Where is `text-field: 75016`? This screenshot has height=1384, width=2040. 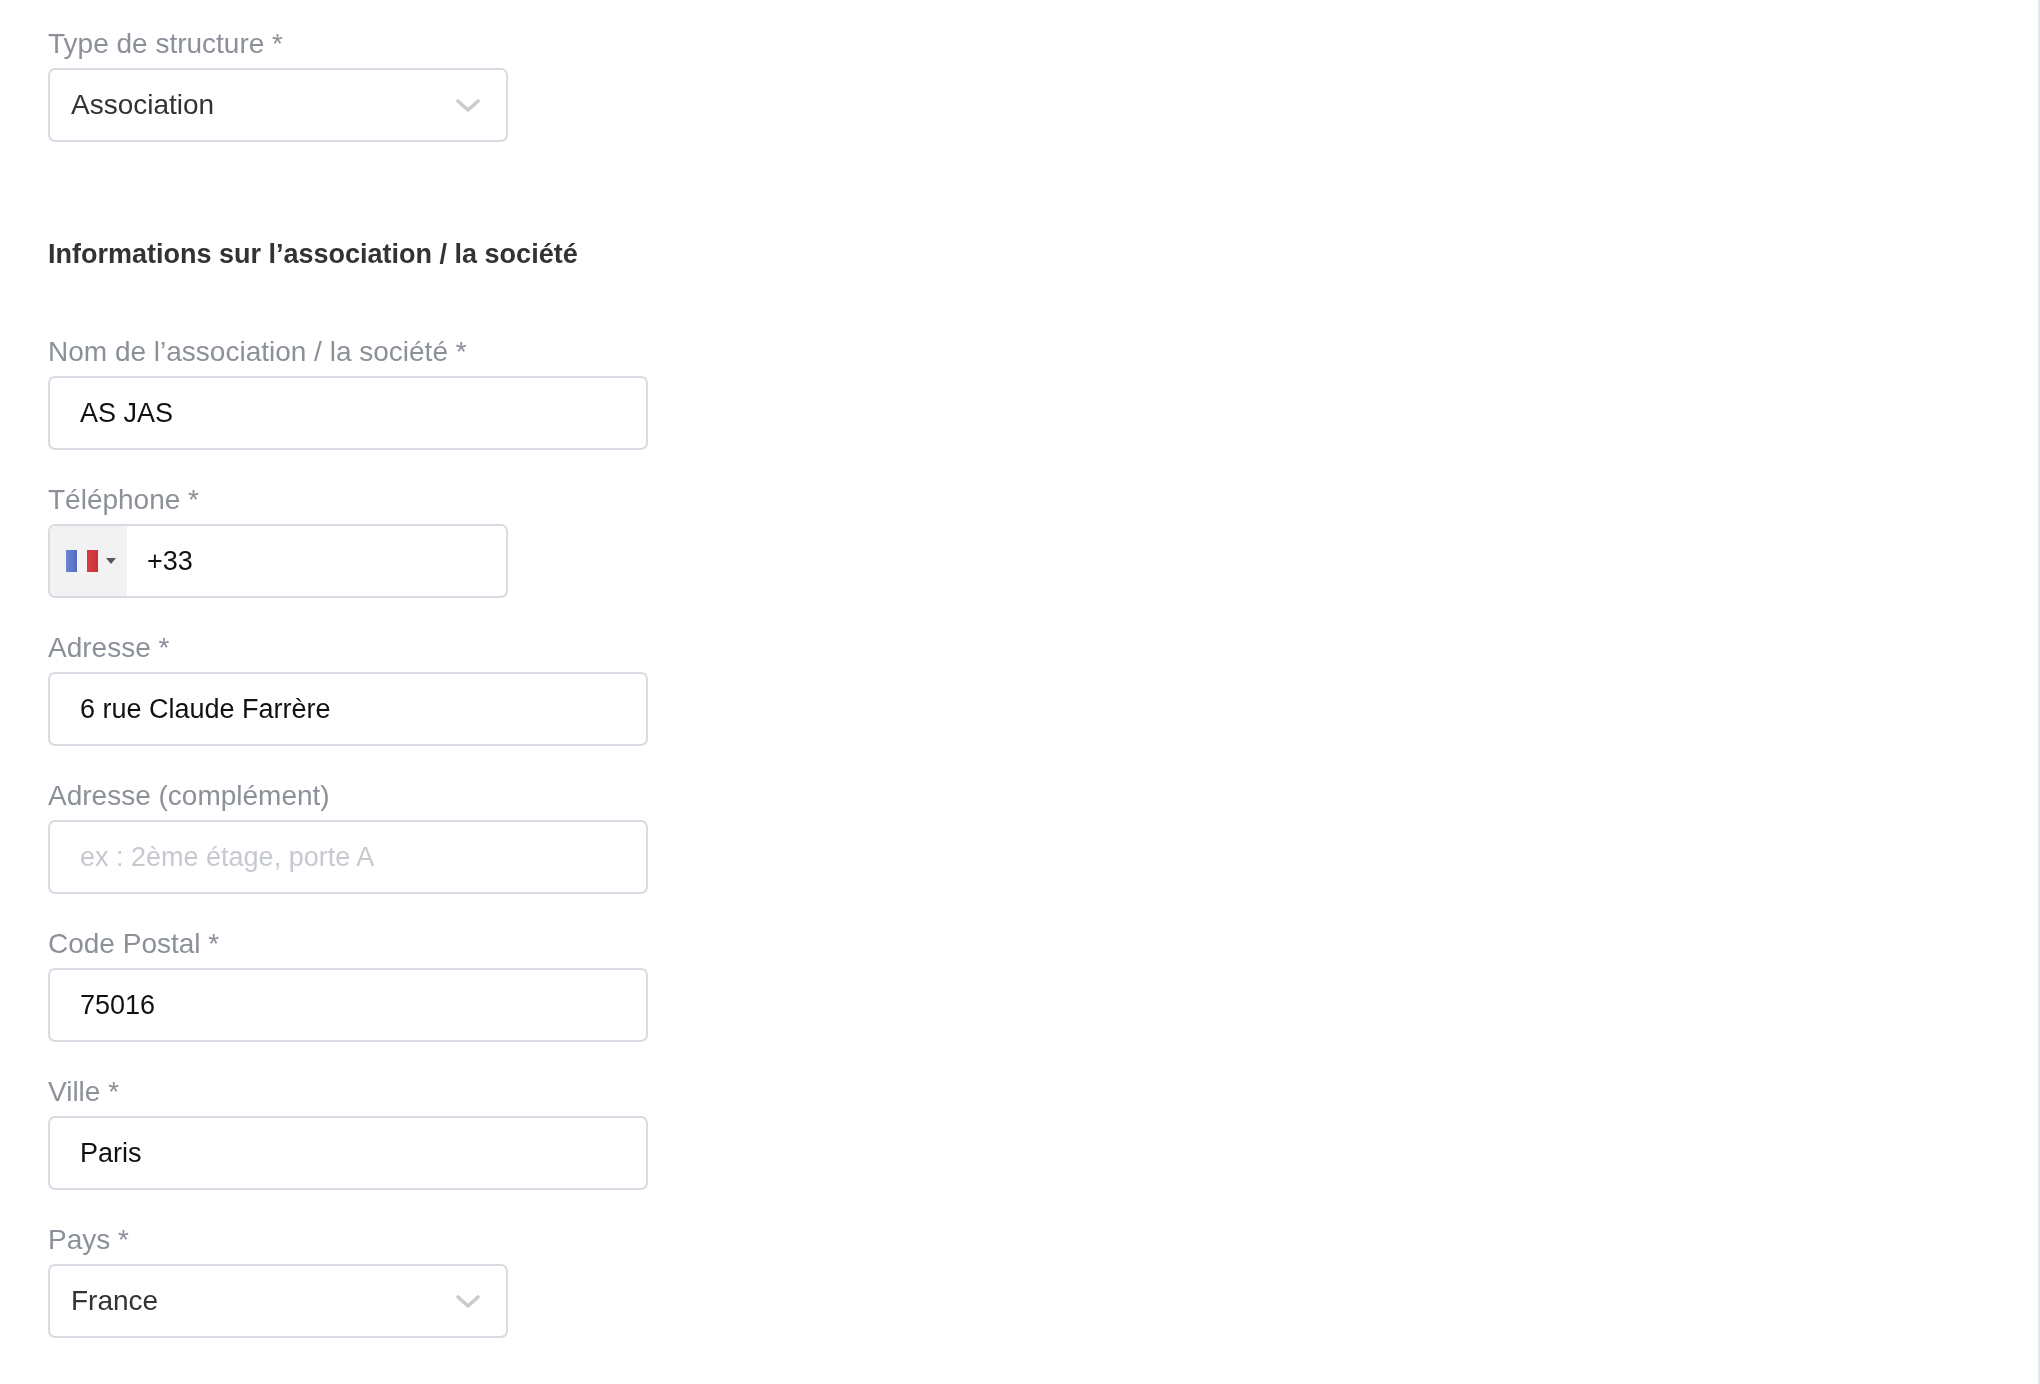 text-field: 75016 is located at coordinates (348, 1005).